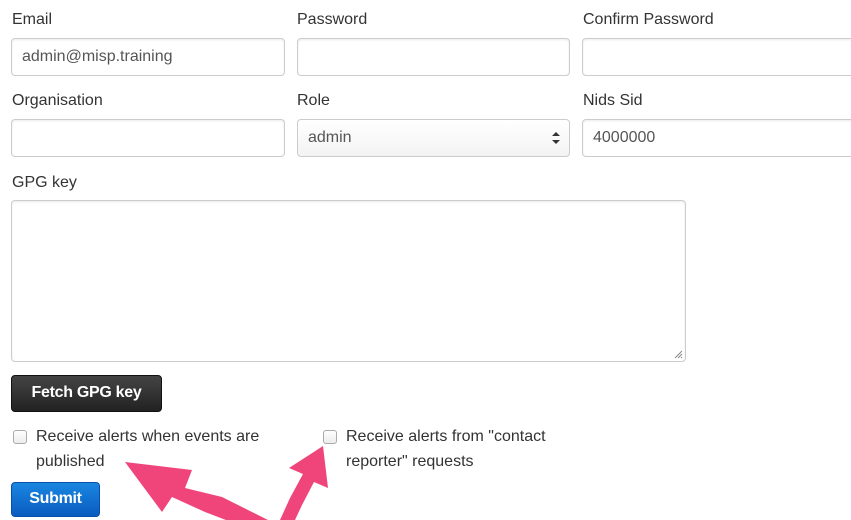 This screenshot has width=851, height=520. Describe the element at coordinates (716, 138) in the screenshot. I see `nids-sid-field: 4000000` at that location.